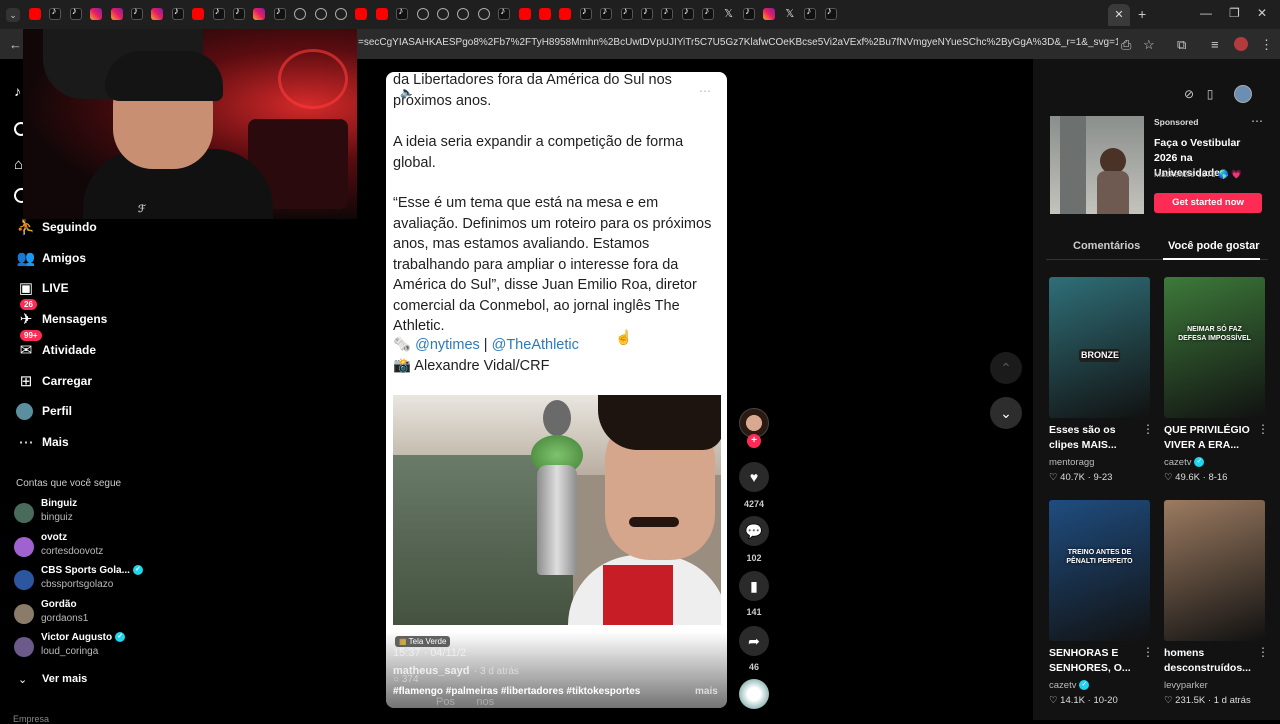  What do you see at coordinates (754, 531) in the screenshot?
I see `comment-button: 💬` at bounding box center [754, 531].